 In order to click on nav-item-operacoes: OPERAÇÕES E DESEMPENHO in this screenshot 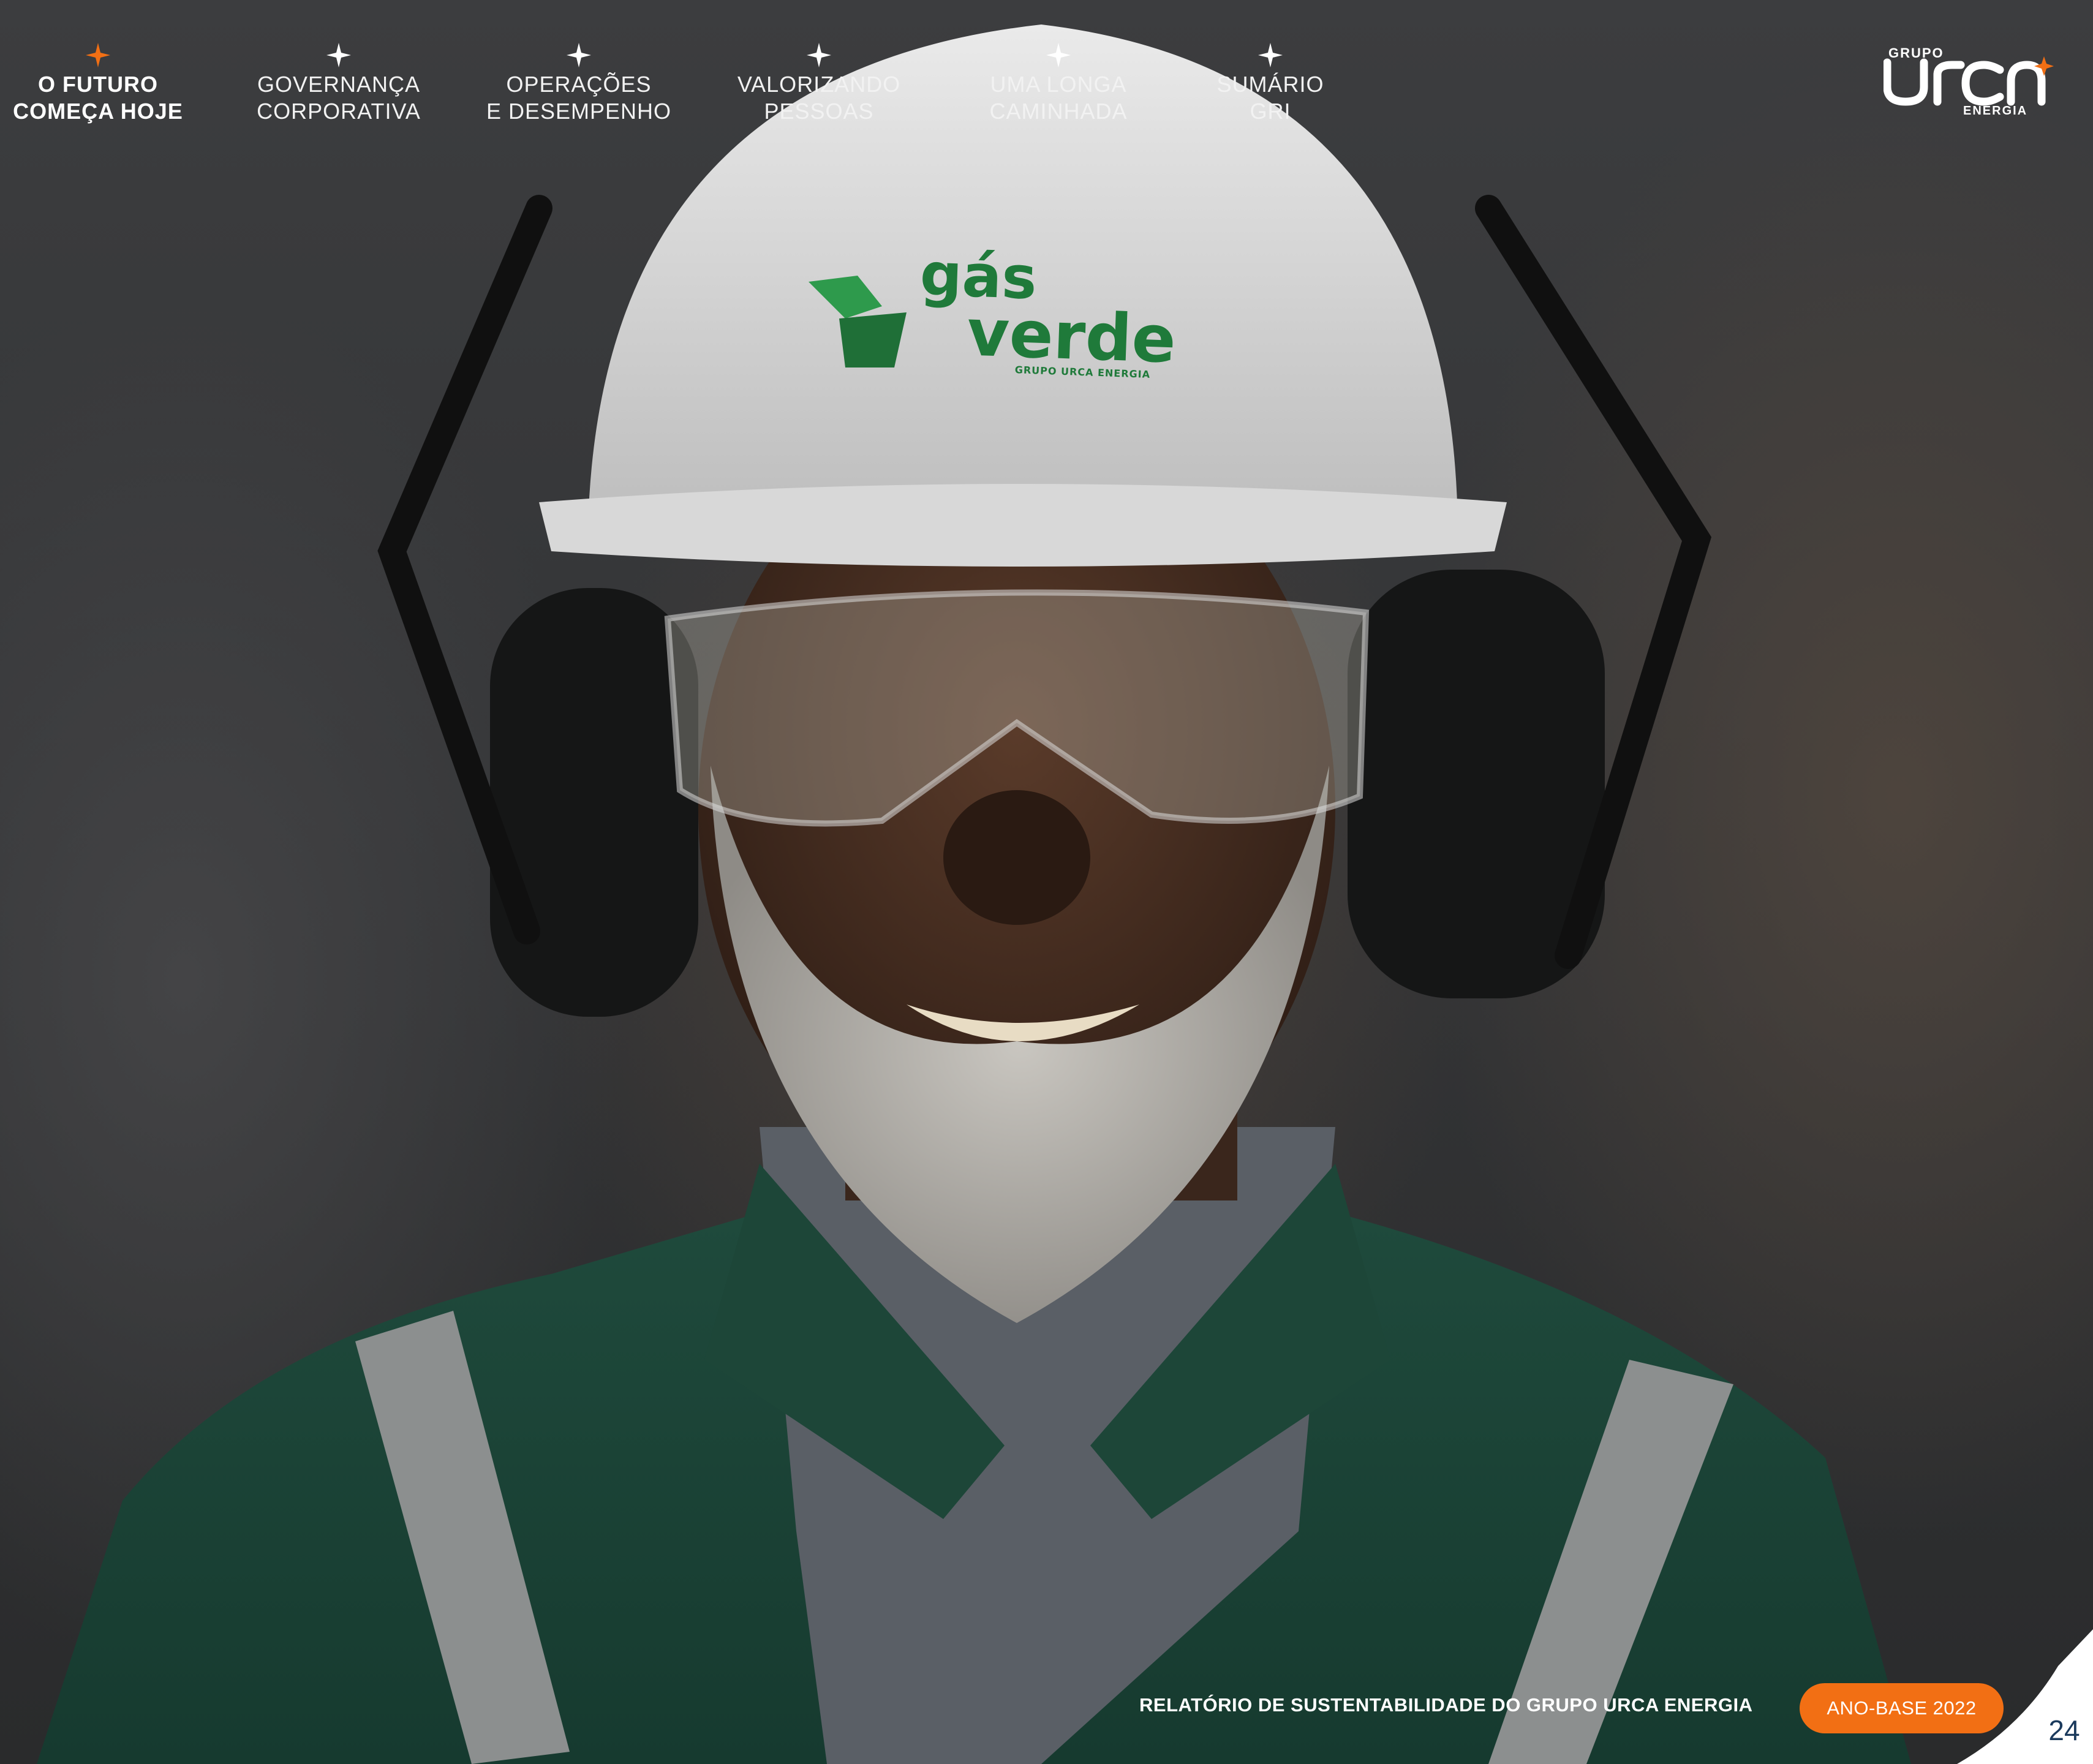, I will do `click(578, 84)`.